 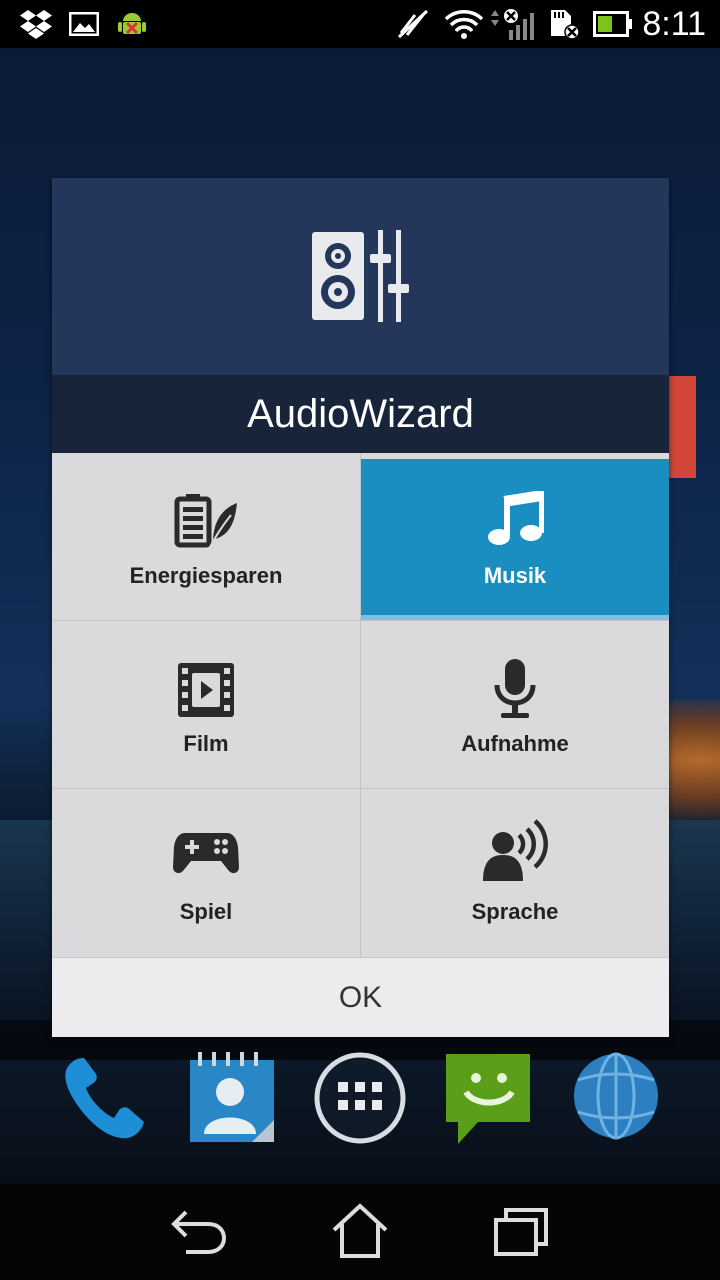 What do you see at coordinates (36, 24) in the screenshot?
I see `dropbox-icon` at bounding box center [36, 24].